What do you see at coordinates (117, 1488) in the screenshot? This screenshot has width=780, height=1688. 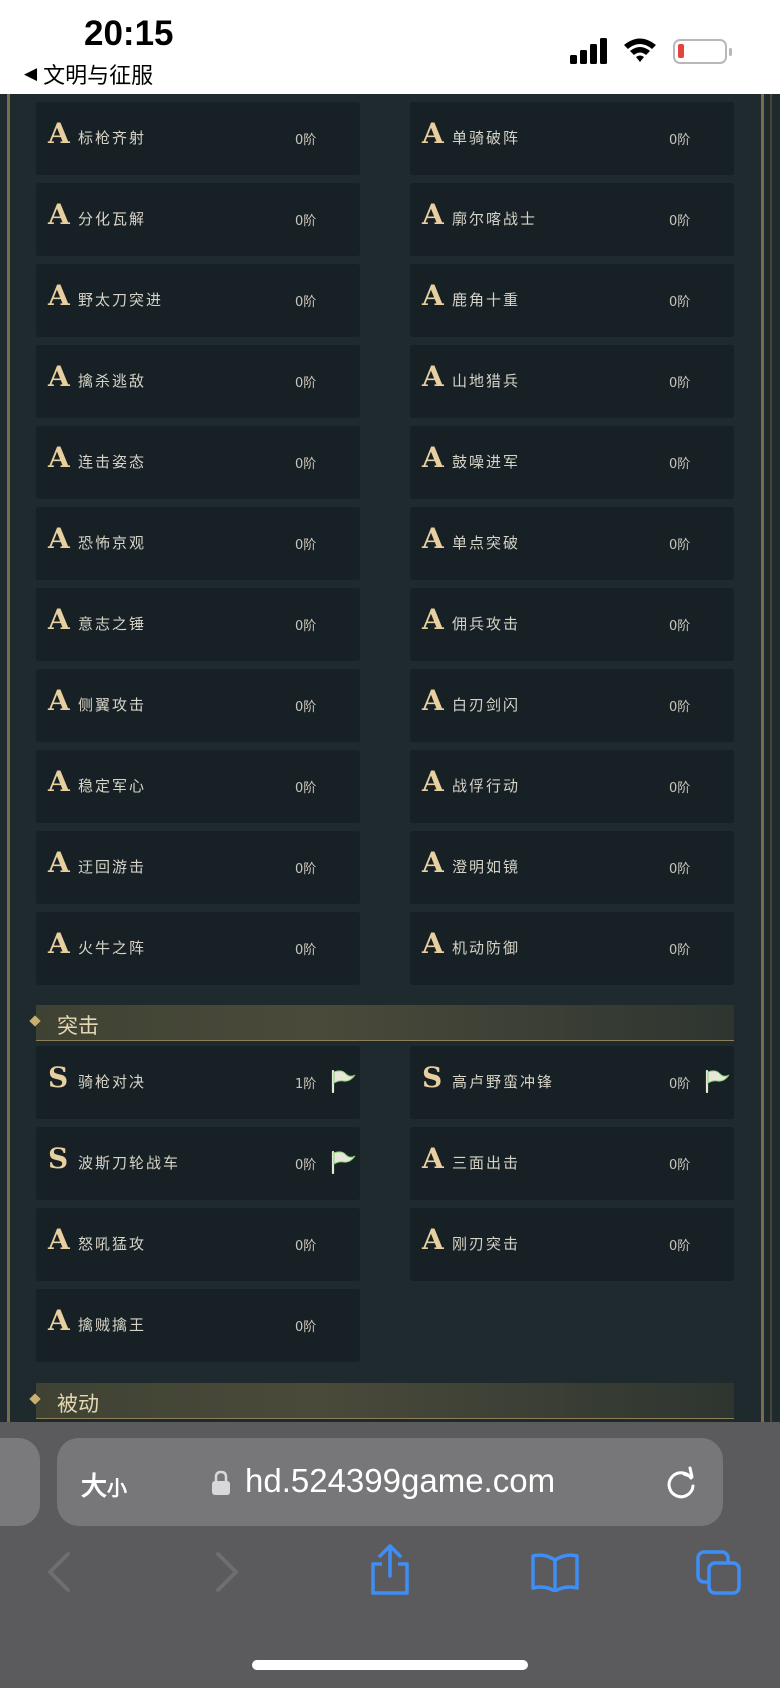 I see `text-size-small: 小` at bounding box center [117, 1488].